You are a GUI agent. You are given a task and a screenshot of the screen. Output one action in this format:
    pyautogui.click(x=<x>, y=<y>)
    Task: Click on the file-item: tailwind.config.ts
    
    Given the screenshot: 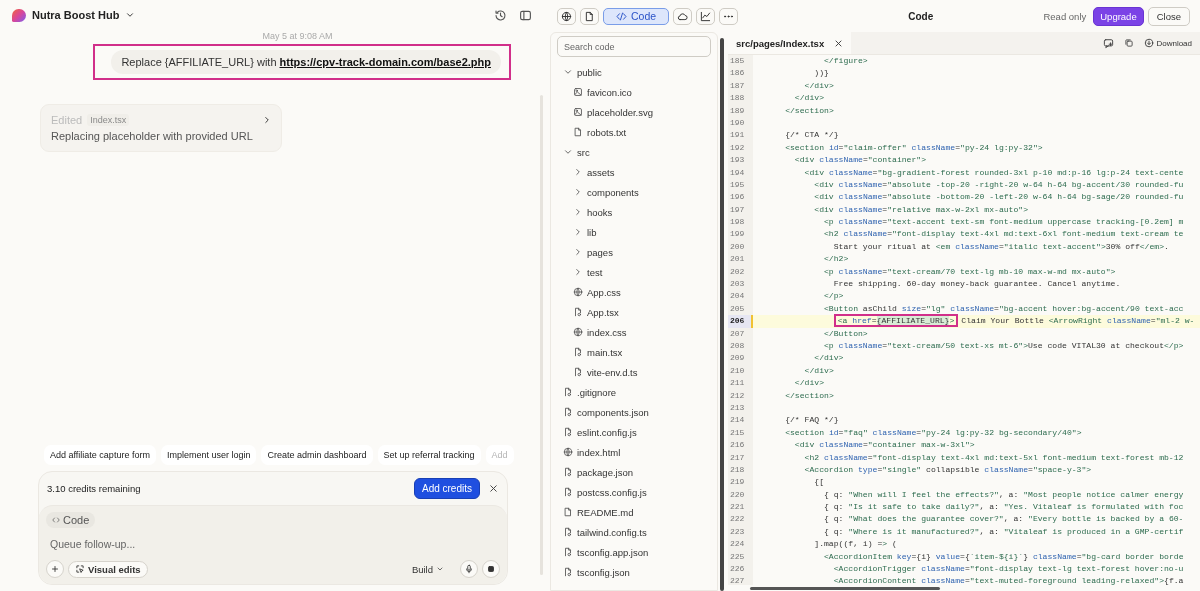 What is the action you would take?
    pyautogui.click(x=612, y=532)
    